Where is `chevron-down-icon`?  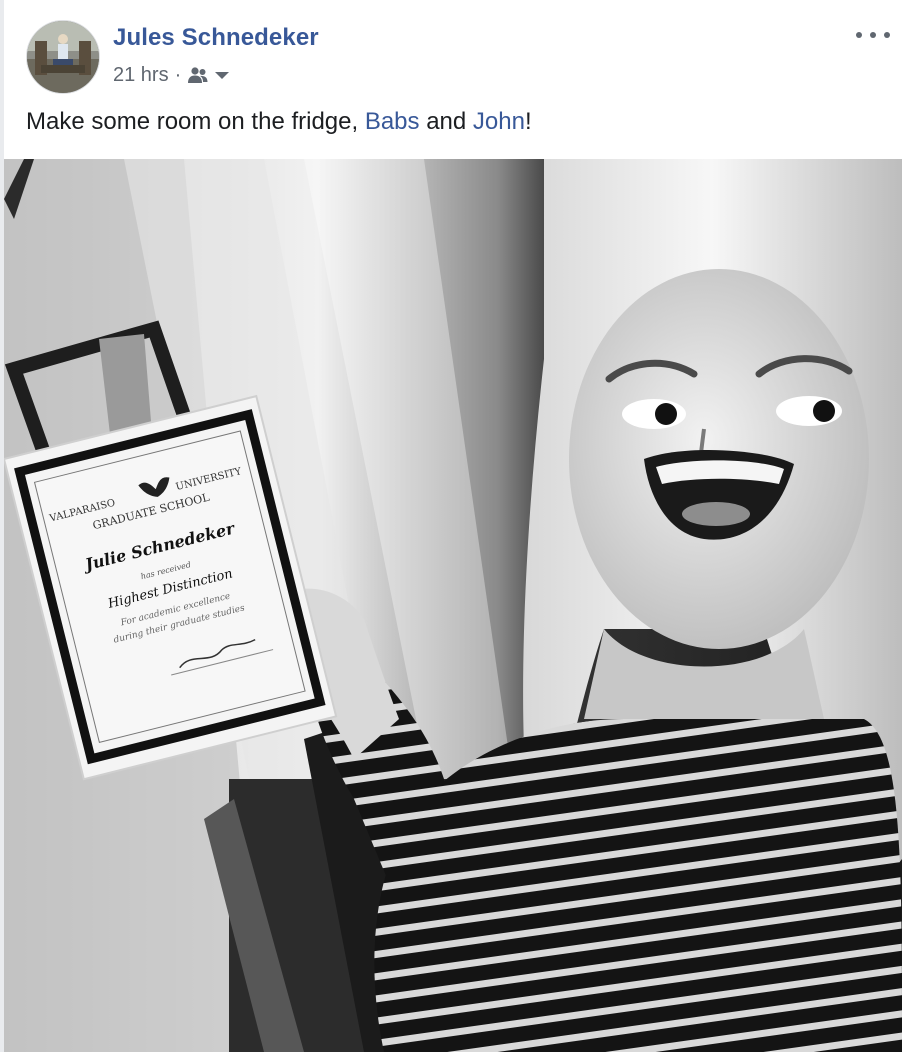 chevron-down-icon is located at coordinates (222, 75).